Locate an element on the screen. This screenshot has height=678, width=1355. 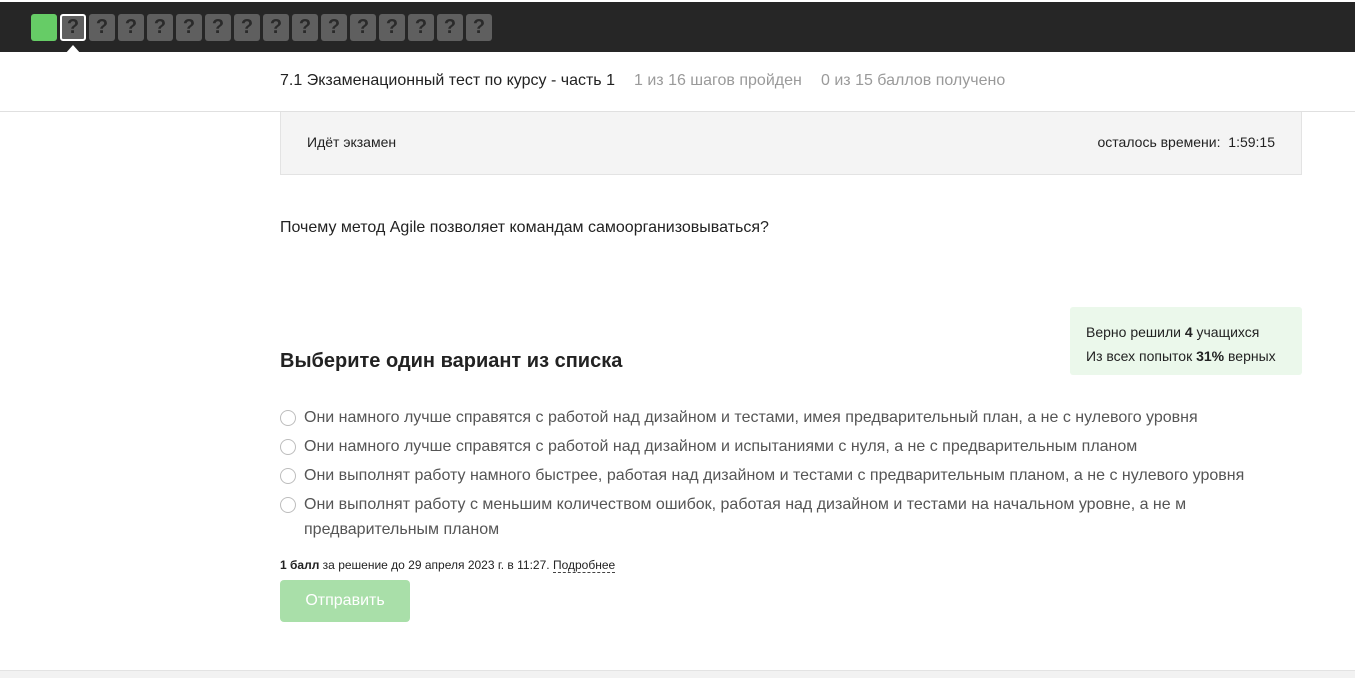
submit-button: Отправить is located at coordinates (345, 601).